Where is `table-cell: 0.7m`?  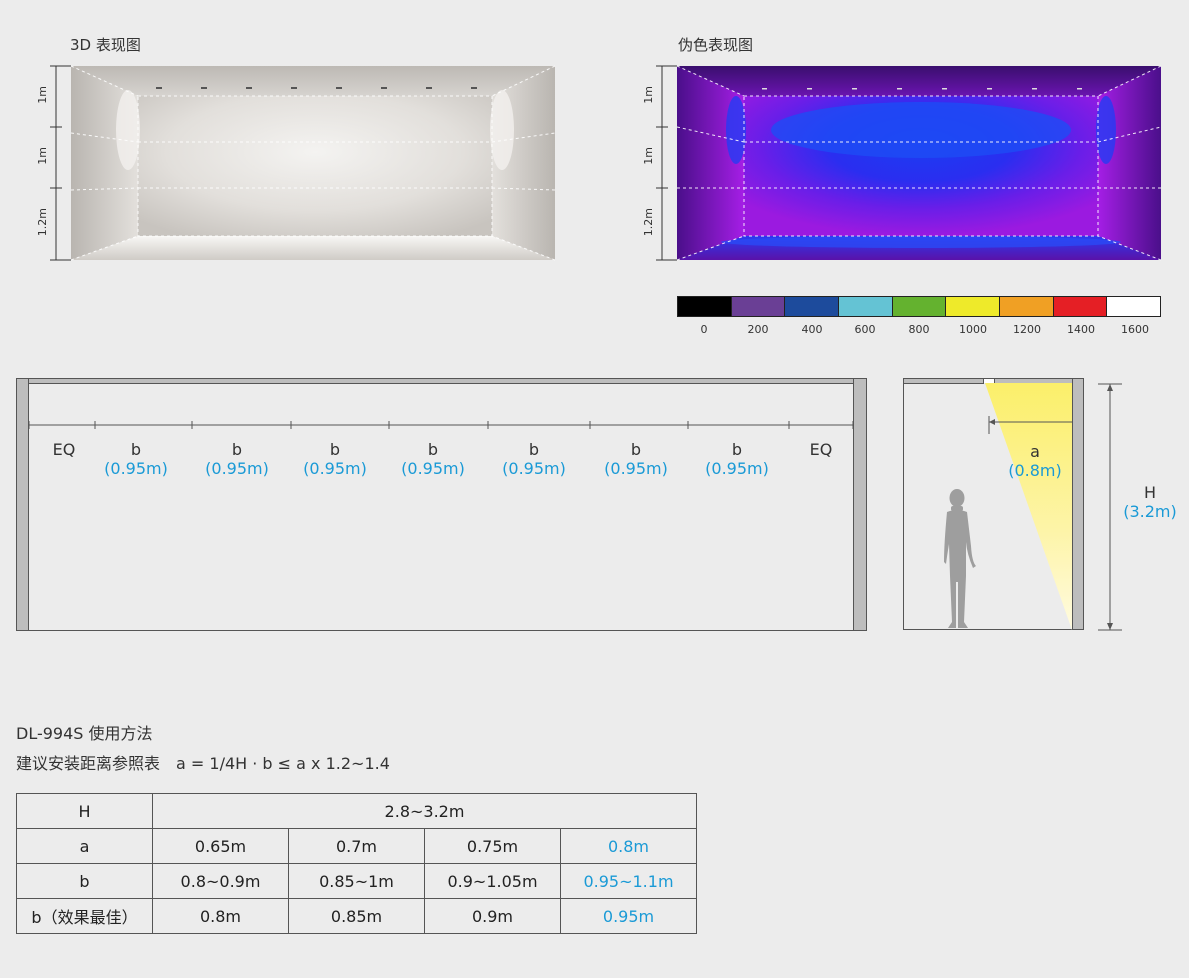 table-cell: 0.7m is located at coordinates (356, 846).